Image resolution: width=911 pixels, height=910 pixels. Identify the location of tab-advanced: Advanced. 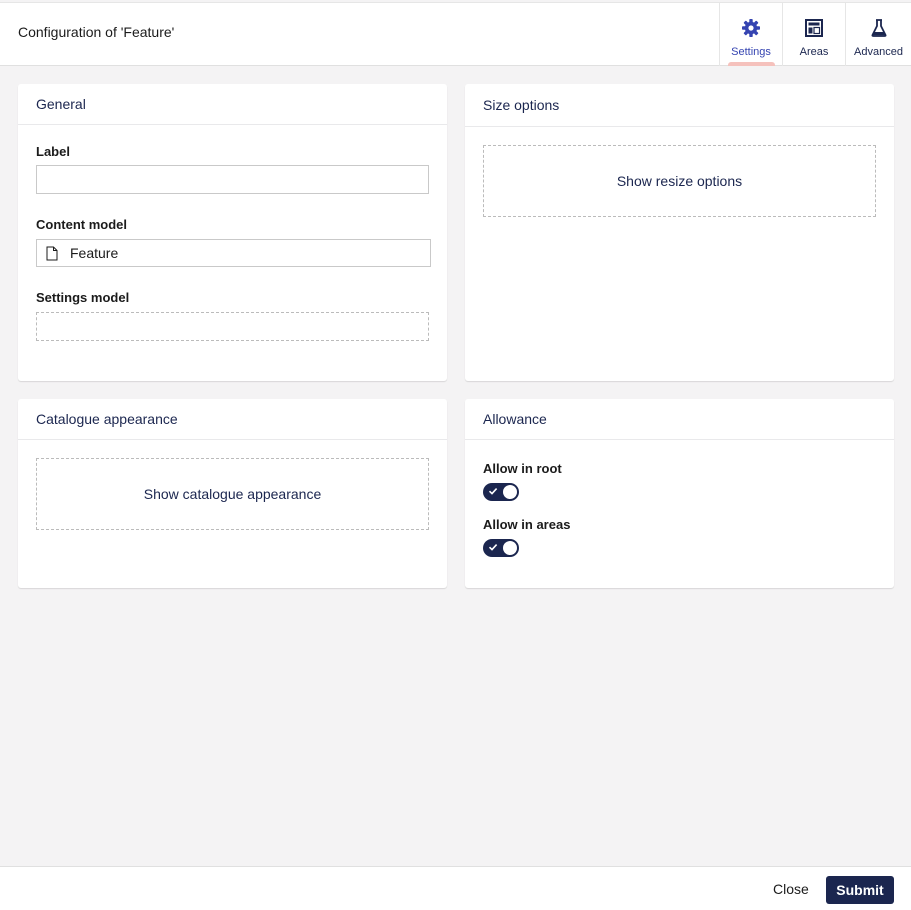
(878, 34).